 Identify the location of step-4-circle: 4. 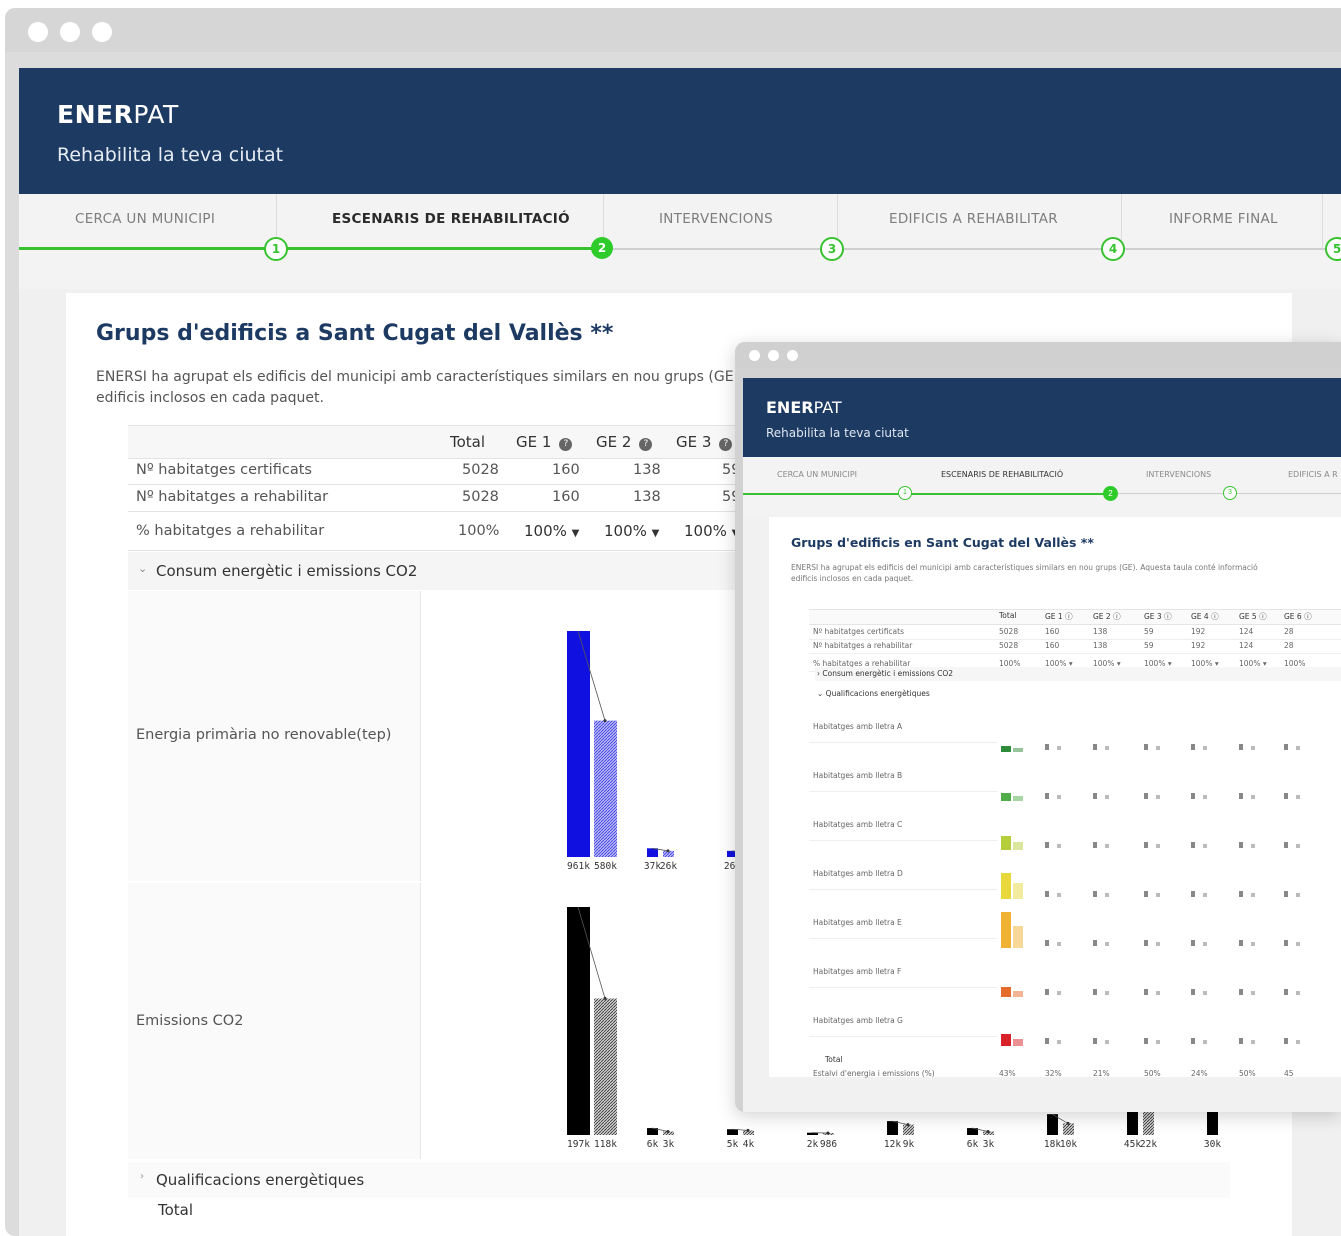
(1113, 249).